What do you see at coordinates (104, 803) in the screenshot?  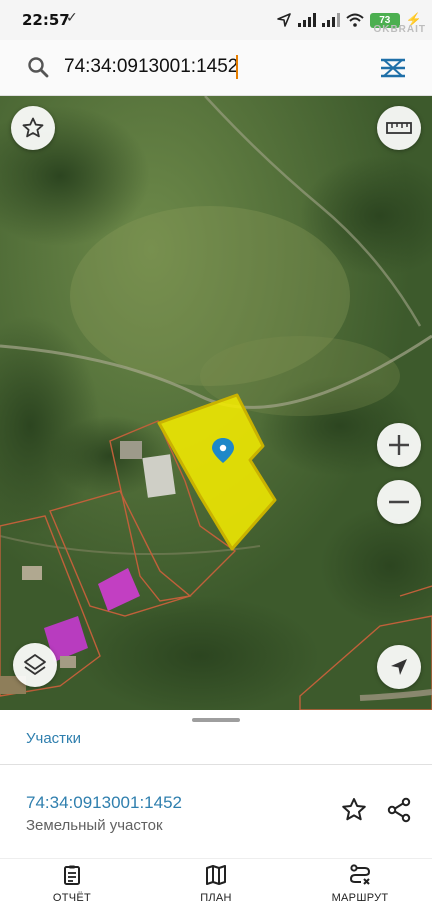 I see `parcel-cadastral-number: 74:34:0913001:1452` at bounding box center [104, 803].